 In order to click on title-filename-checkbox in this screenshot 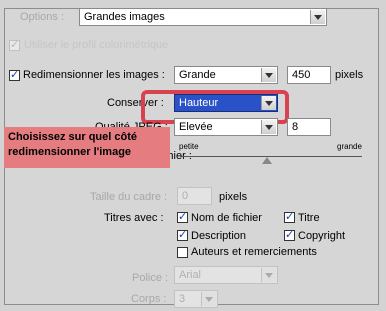, I will do `click(182, 216)`.